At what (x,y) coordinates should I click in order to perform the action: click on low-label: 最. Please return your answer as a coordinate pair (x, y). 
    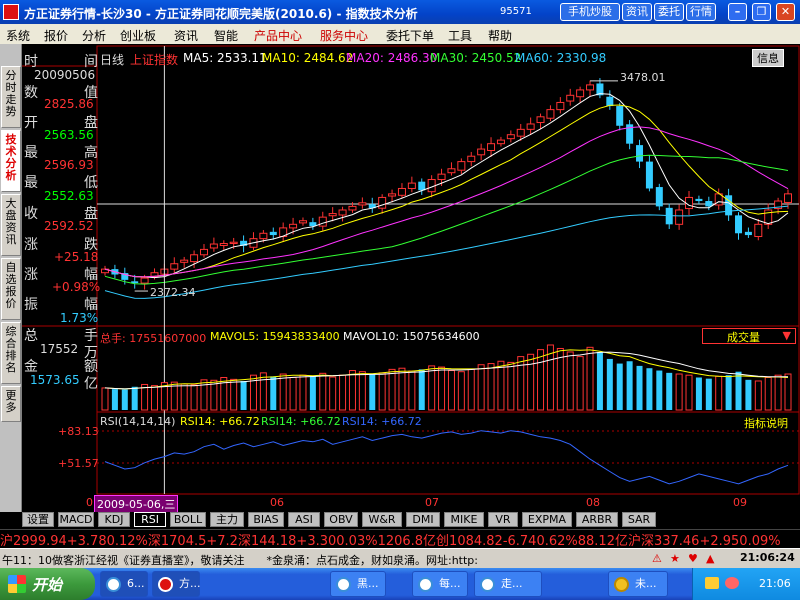
    Looking at the image, I should click on (31, 183).